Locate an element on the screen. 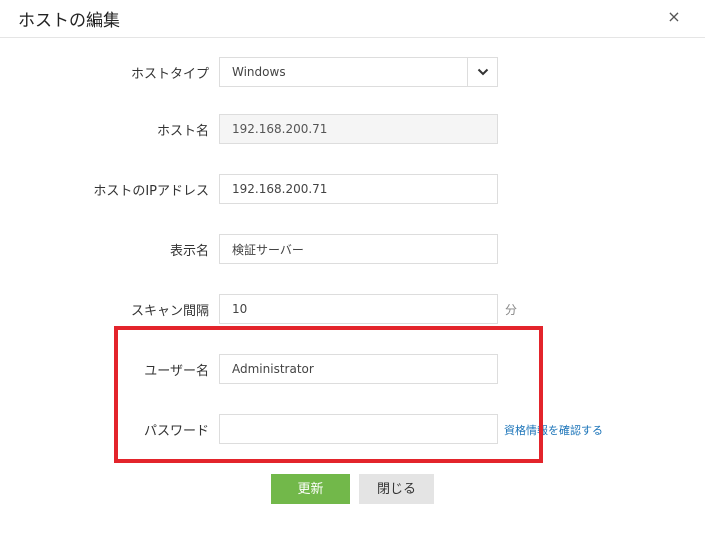 The width and height of the screenshot is (705, 541). dialog-title: ホストの編集 is located at coordinates (69, 21).